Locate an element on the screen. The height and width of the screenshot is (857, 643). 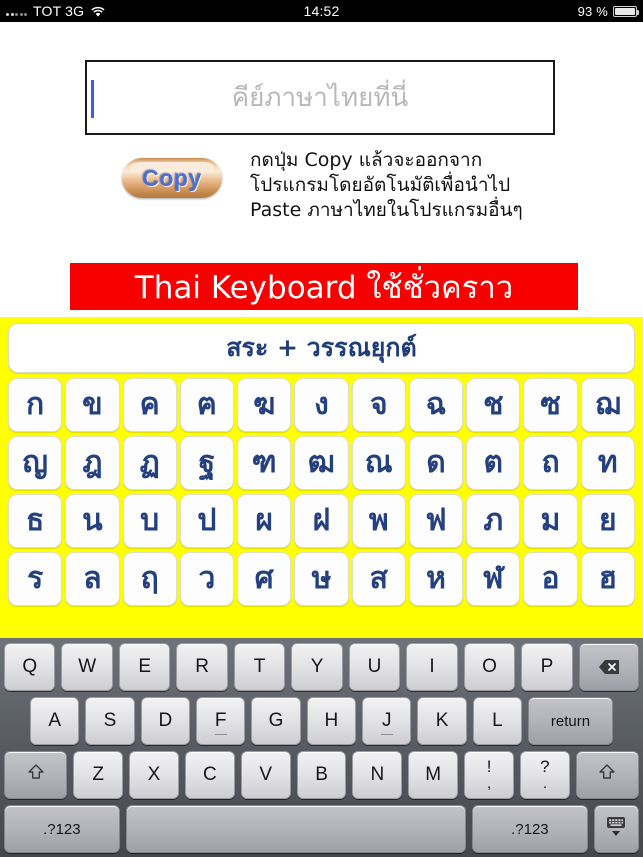
thai-key: ต is located at coordinates (493, 463).